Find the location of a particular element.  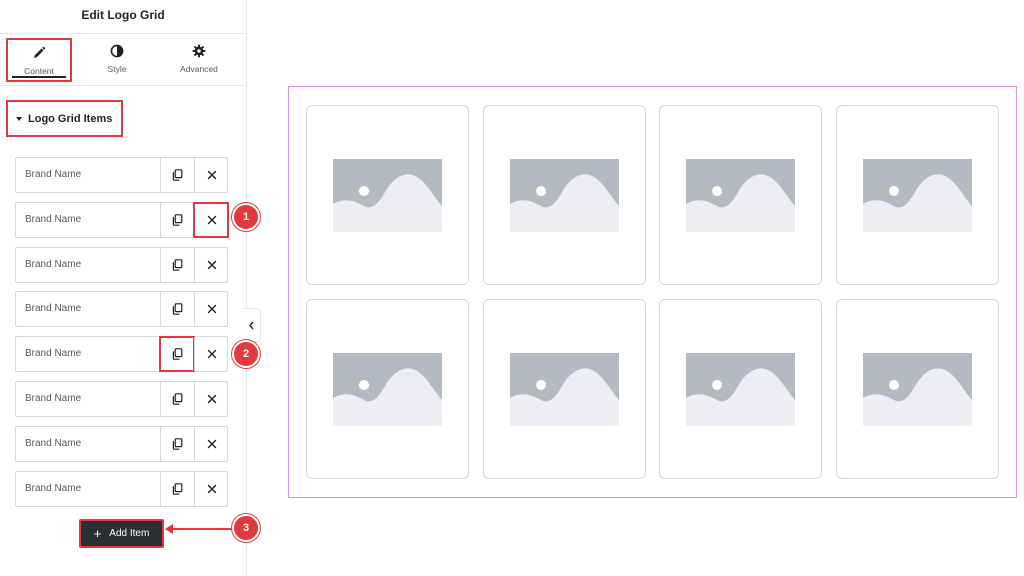

panel-tabs: Content Style Advanced is located at coordinates (123, 60).